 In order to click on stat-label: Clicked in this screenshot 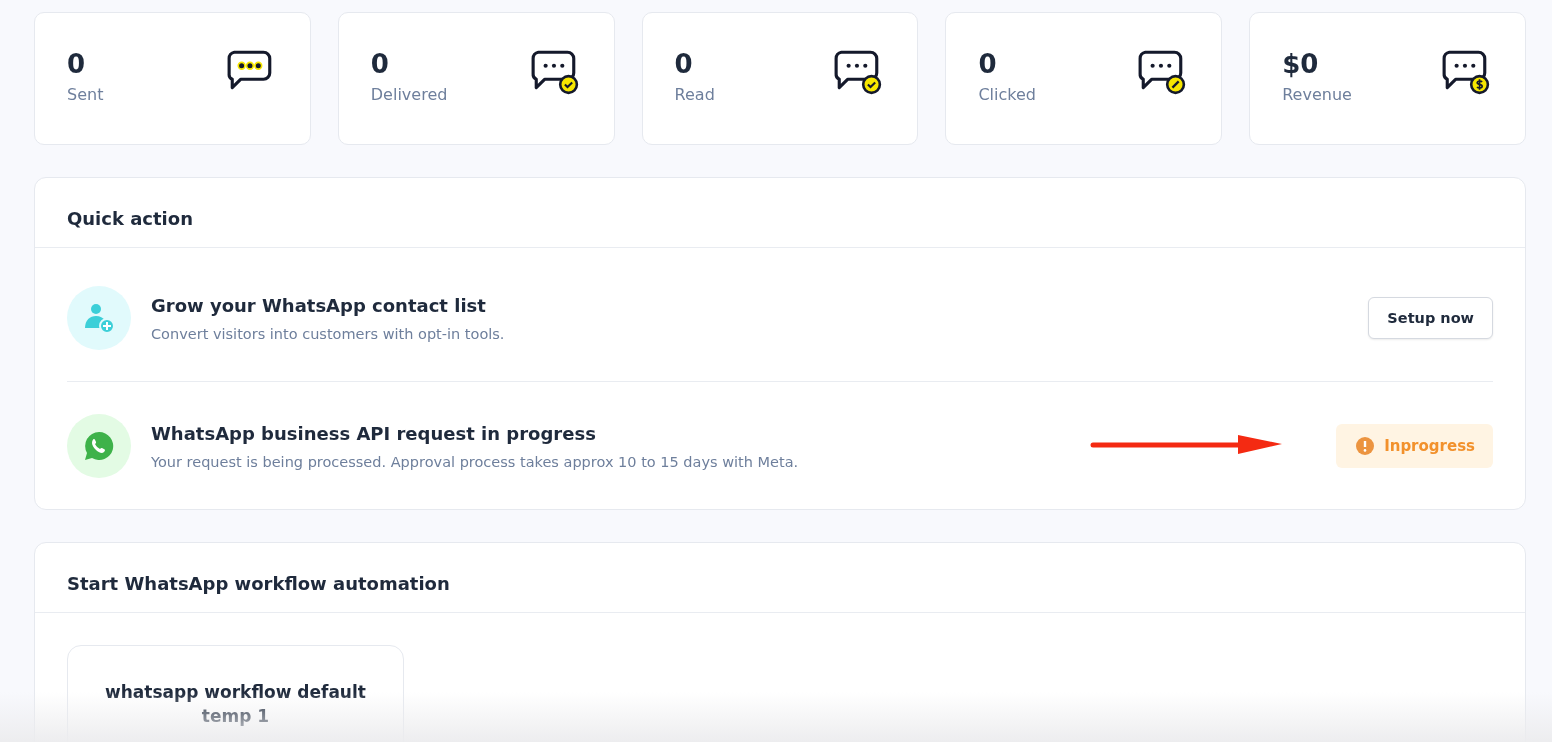, I will do `click(1007, 94)`.